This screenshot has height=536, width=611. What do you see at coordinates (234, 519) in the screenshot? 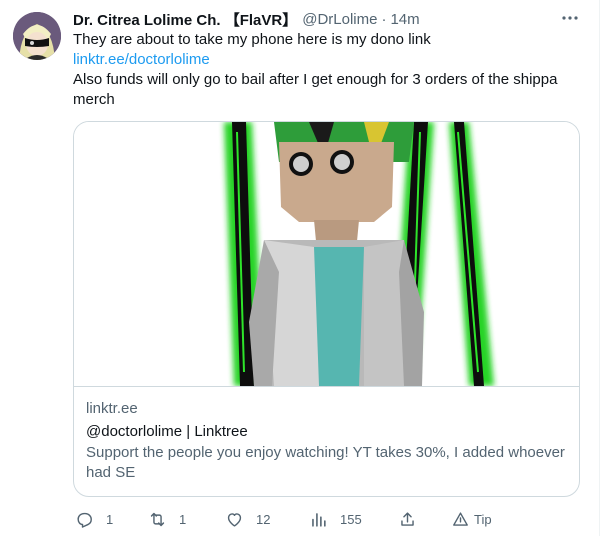
I see `heart-icon` at bounding box center [234, 519].